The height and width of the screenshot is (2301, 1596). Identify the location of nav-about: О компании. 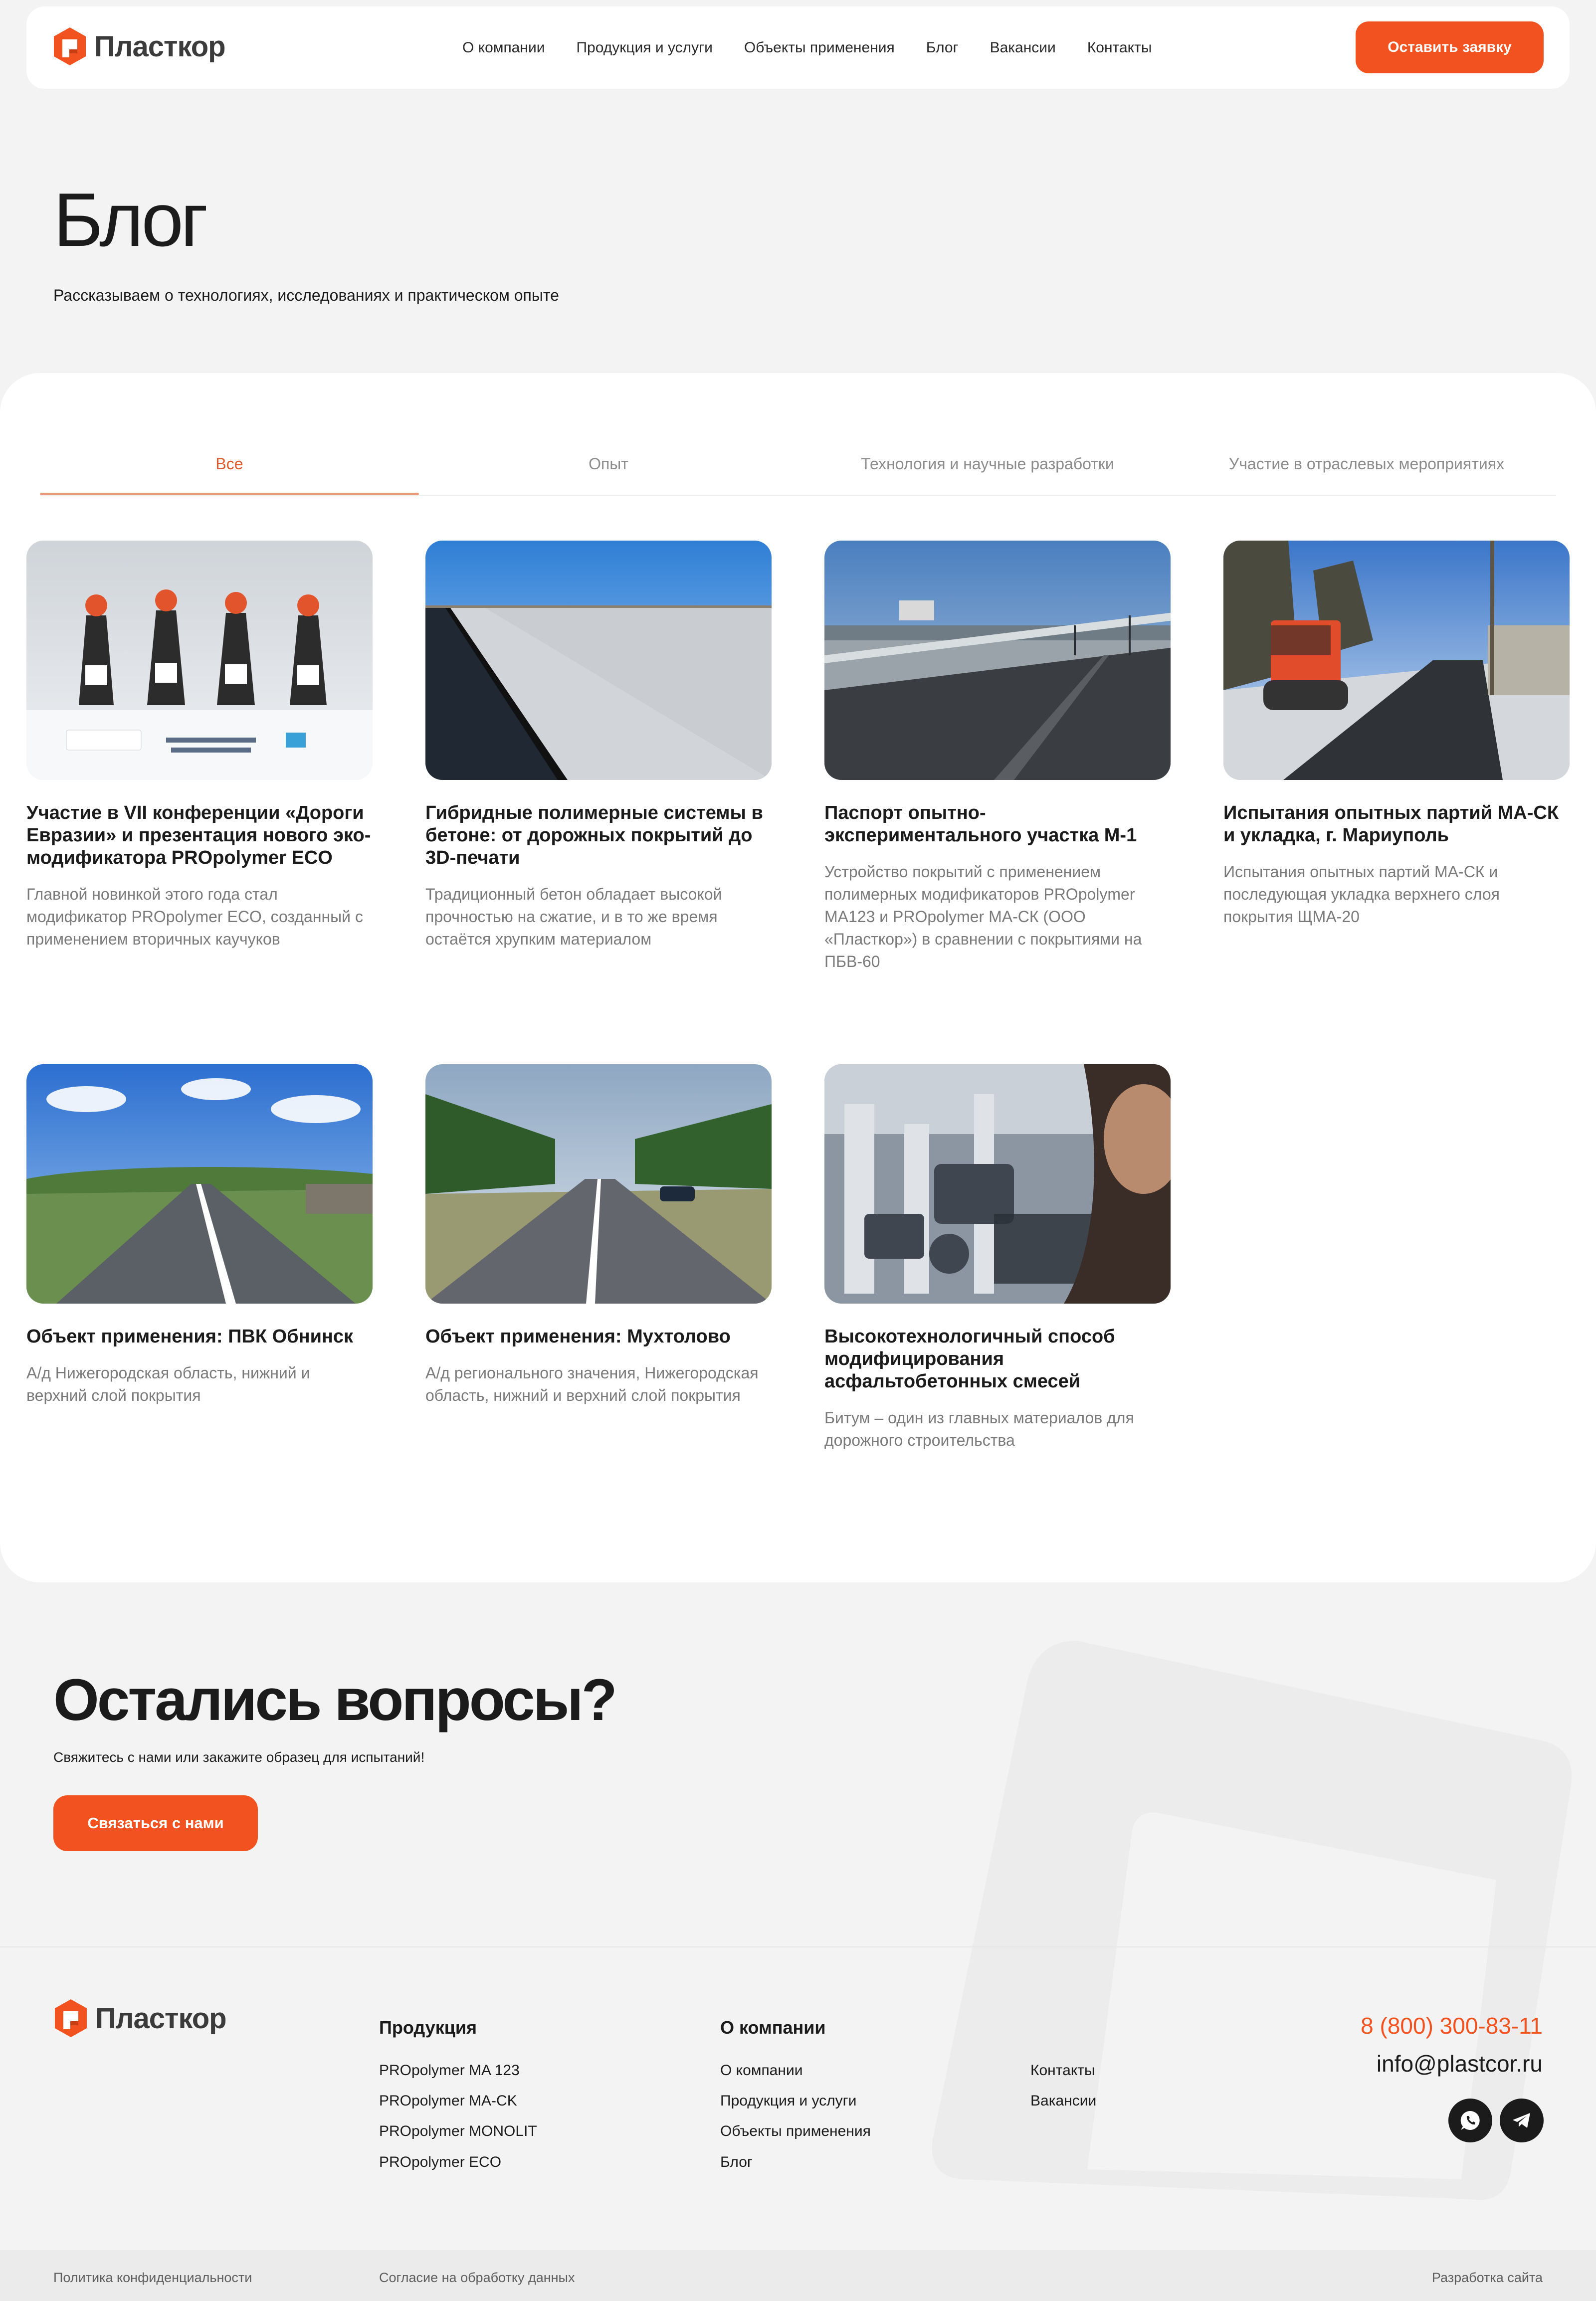
(503, 47).